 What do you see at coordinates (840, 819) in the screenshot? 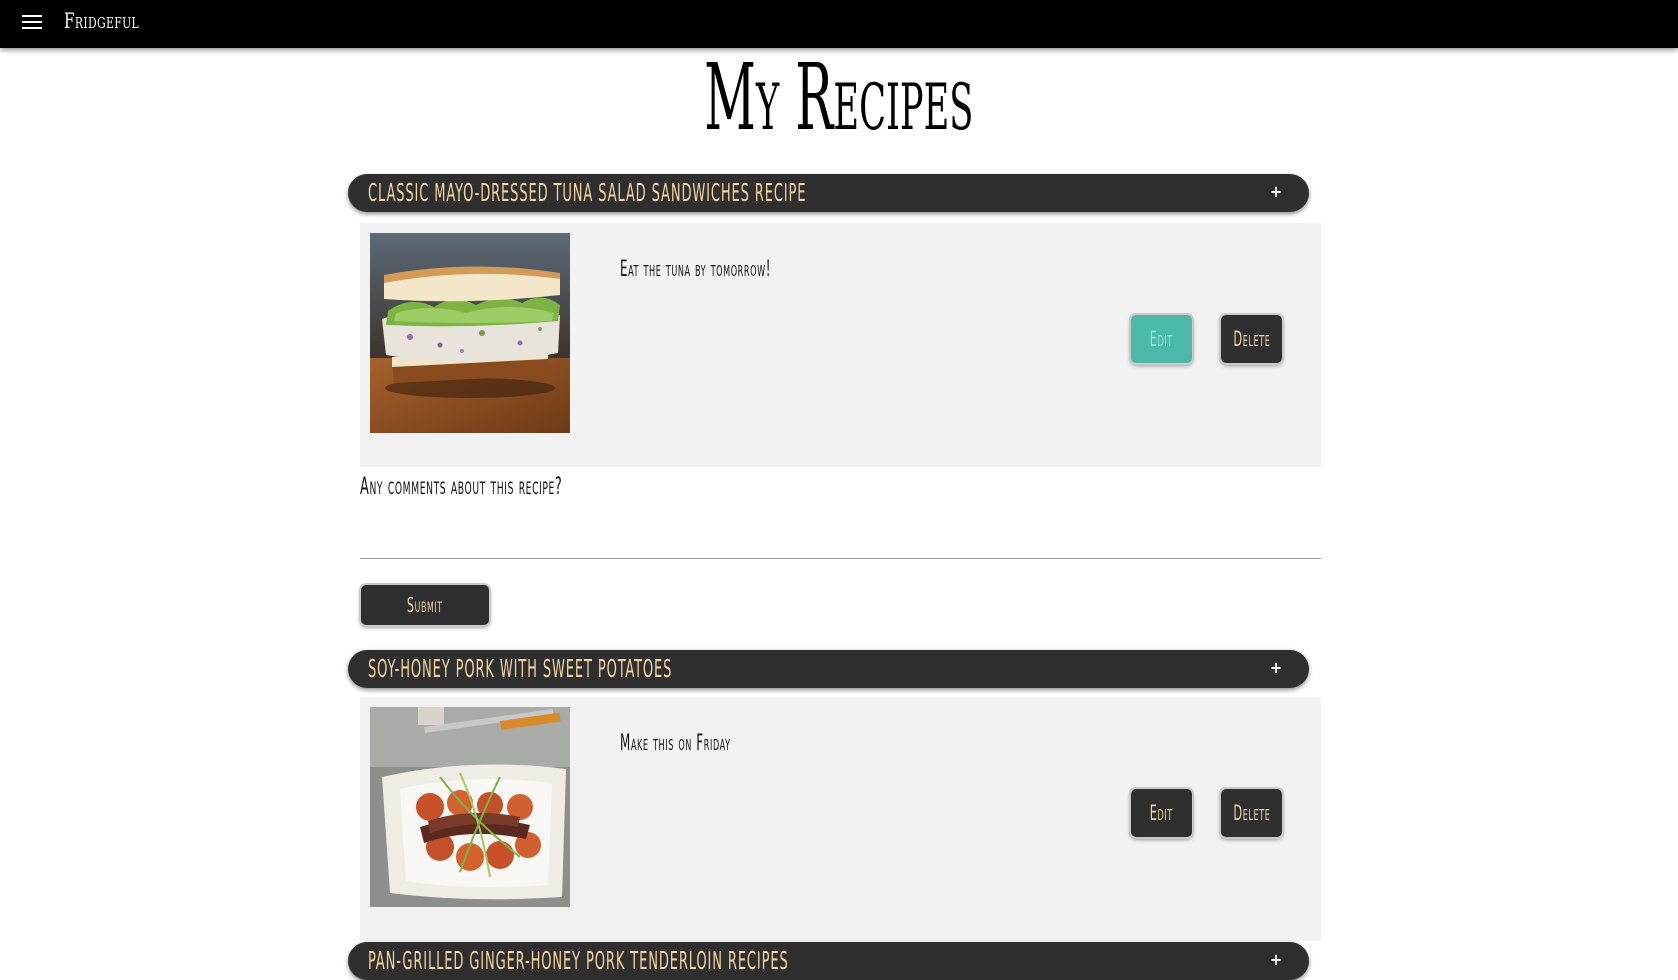
I see `recipe-card-soy-honey-pork: Make this on Friday Edit Delete` at bounding box center [840, 819].